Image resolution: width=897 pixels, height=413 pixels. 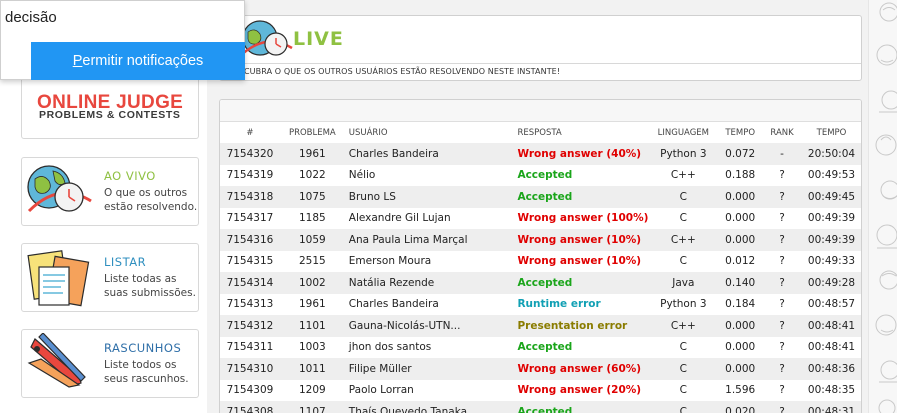 What do you see at coordinates (312, 175) in the screenshot?
I see `problem-link: 1022` at bounding box center [312, 175].